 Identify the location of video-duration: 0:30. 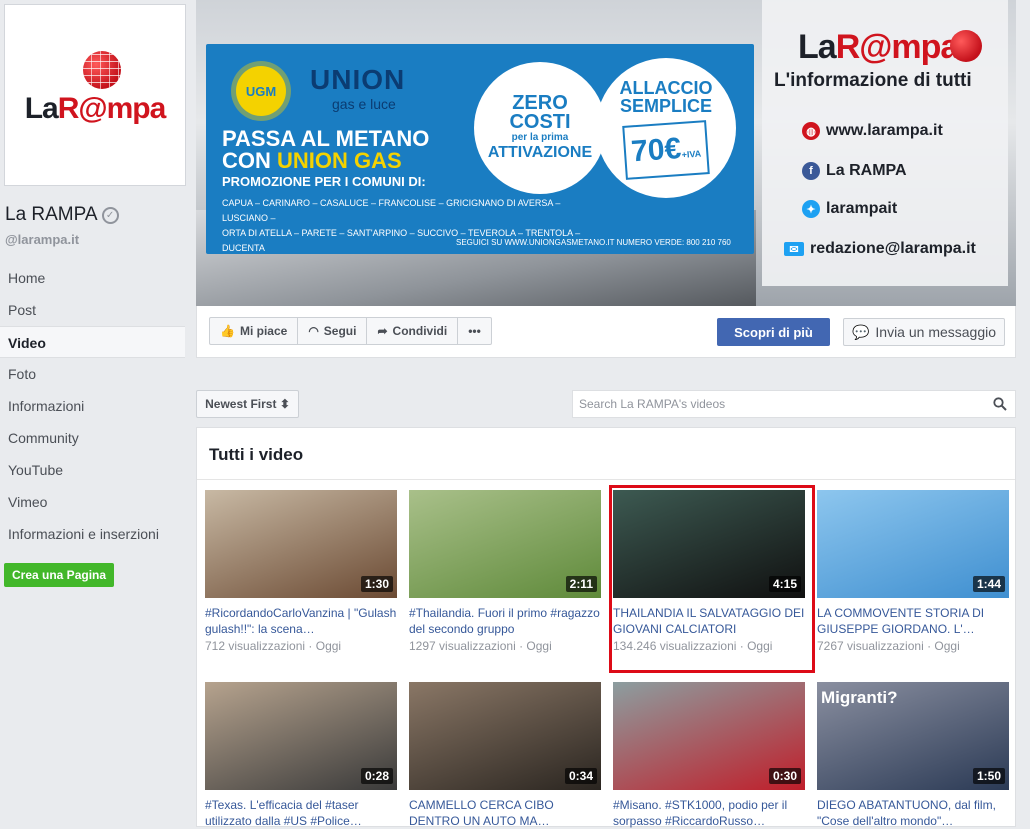
(784, 776).